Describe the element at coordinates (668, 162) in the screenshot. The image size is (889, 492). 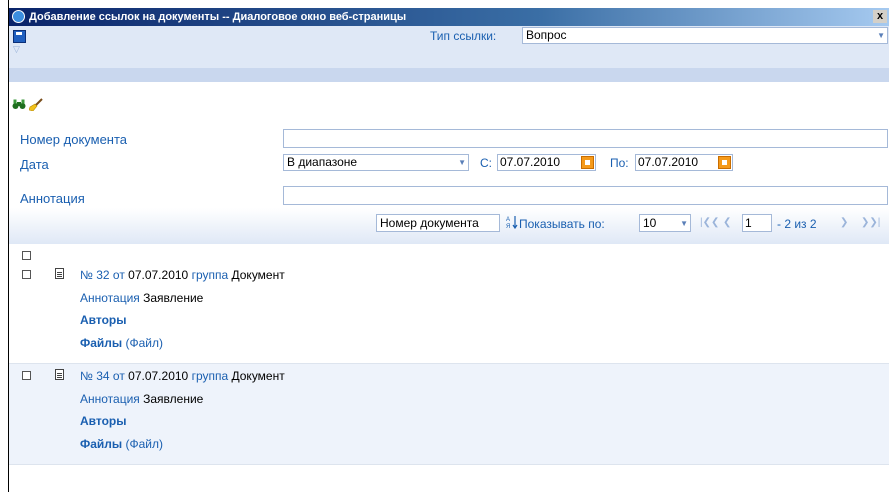
I see `date-to-value: 07.07.2010` at that location.